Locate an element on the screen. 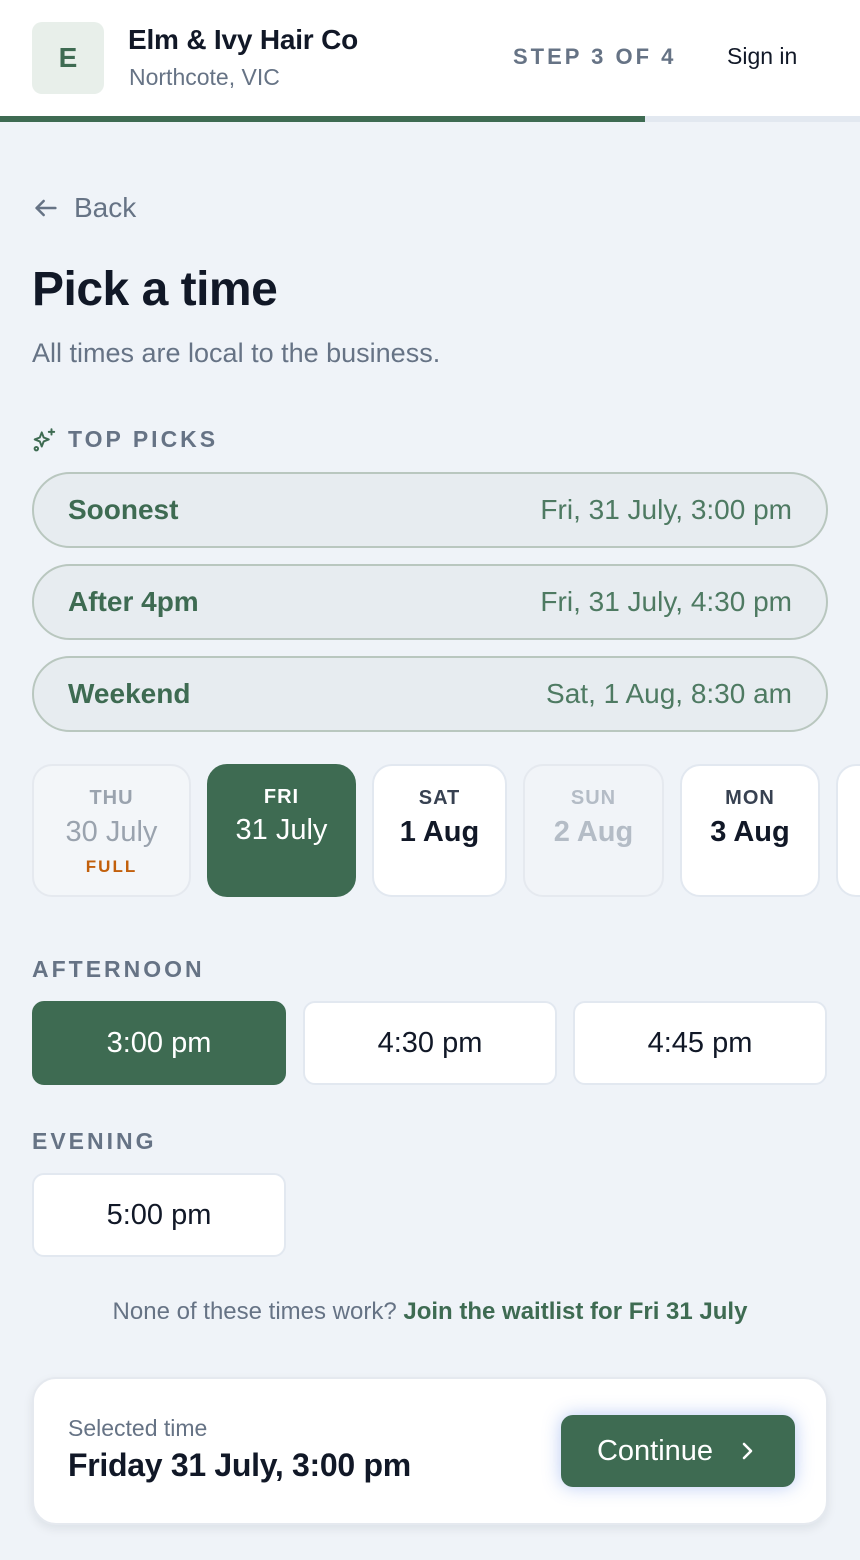 Image resolution: width=860 pixels, height=1560 pixels. selected-time-value: Friday 31 July, 3:00 pm is located at coordinates (239, 1465).